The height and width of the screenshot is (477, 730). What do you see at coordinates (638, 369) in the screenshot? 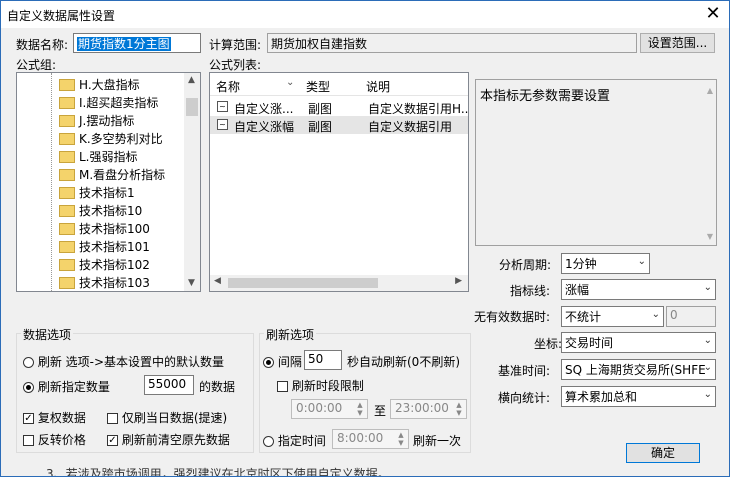
I see `base-time-select: SQ 上海期货交易所(SHFE ⌄` at bounding box center [638, 369].